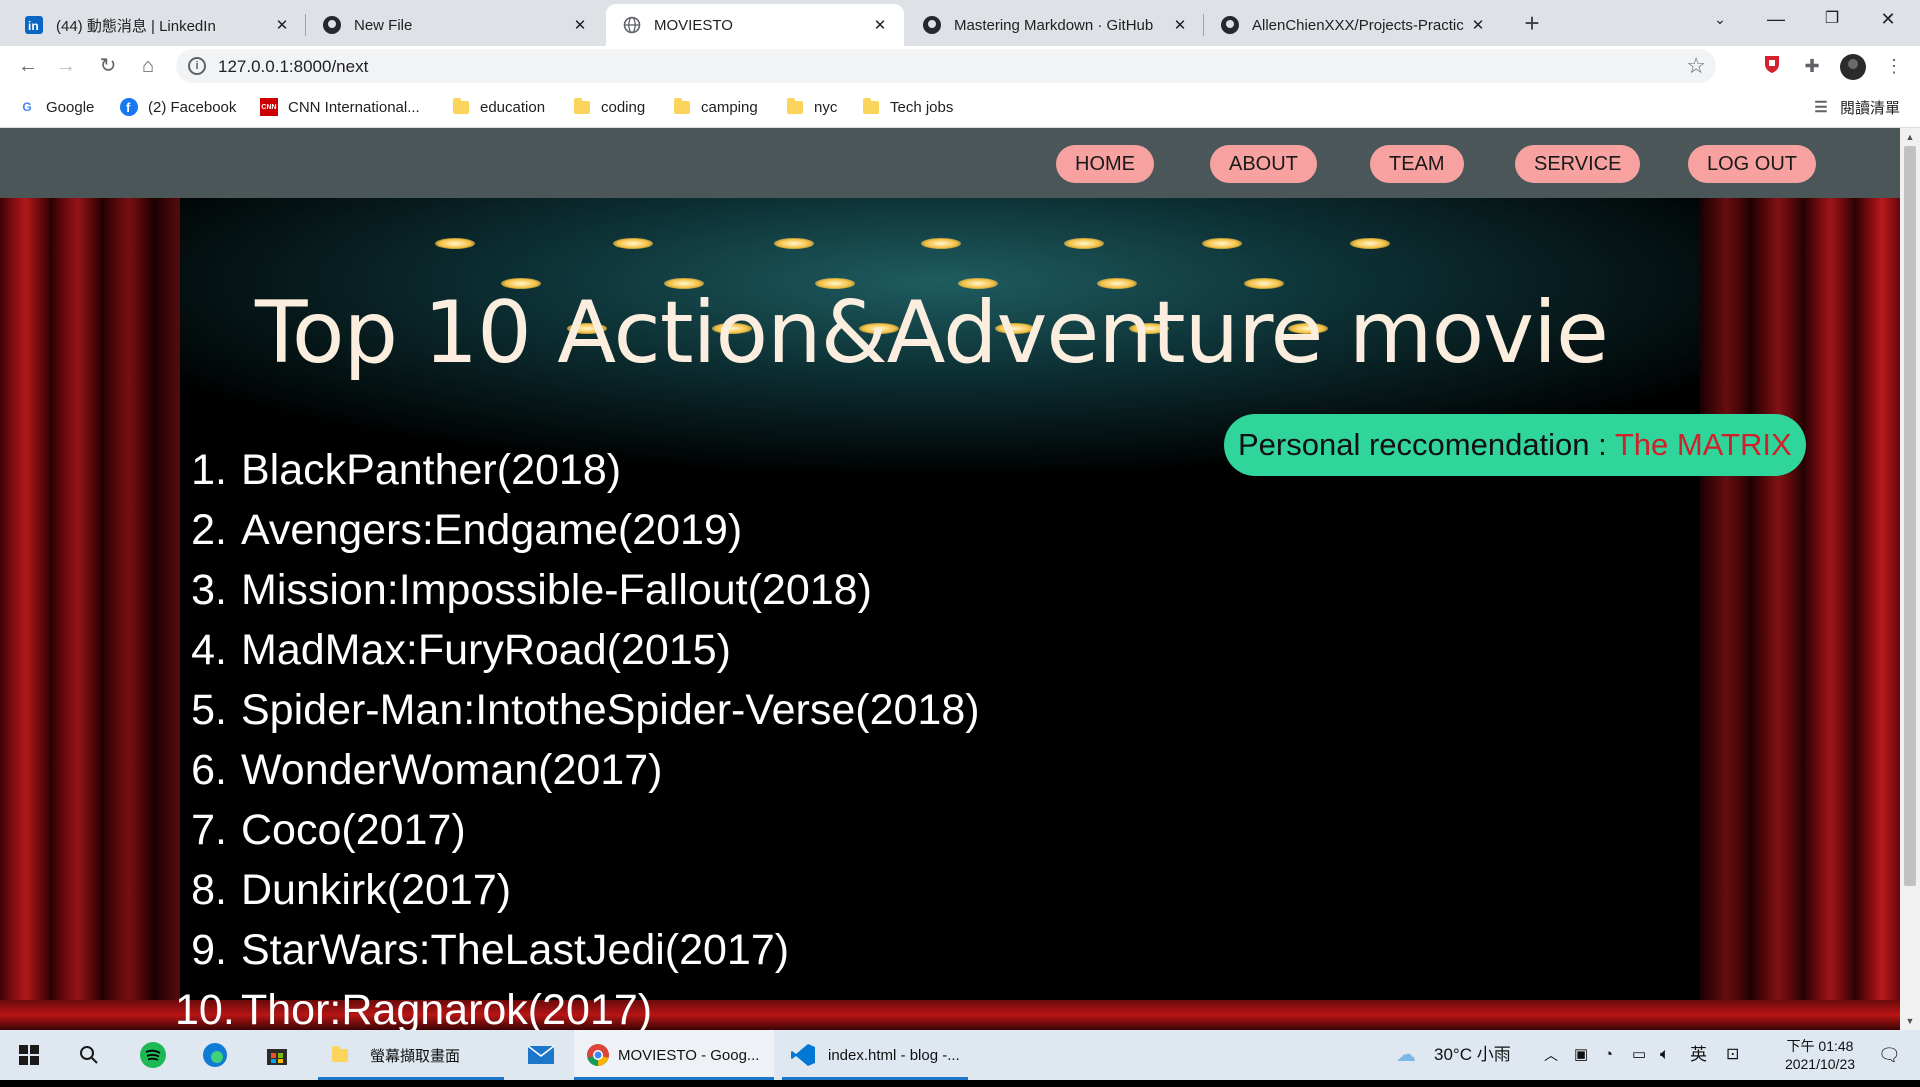 This screenshot has height=1087, width=1920. What do you see at coordinates (455, 25) in the screenshot?
I see `tab-new-file: New File ✕` at bounding box center [455, 25].